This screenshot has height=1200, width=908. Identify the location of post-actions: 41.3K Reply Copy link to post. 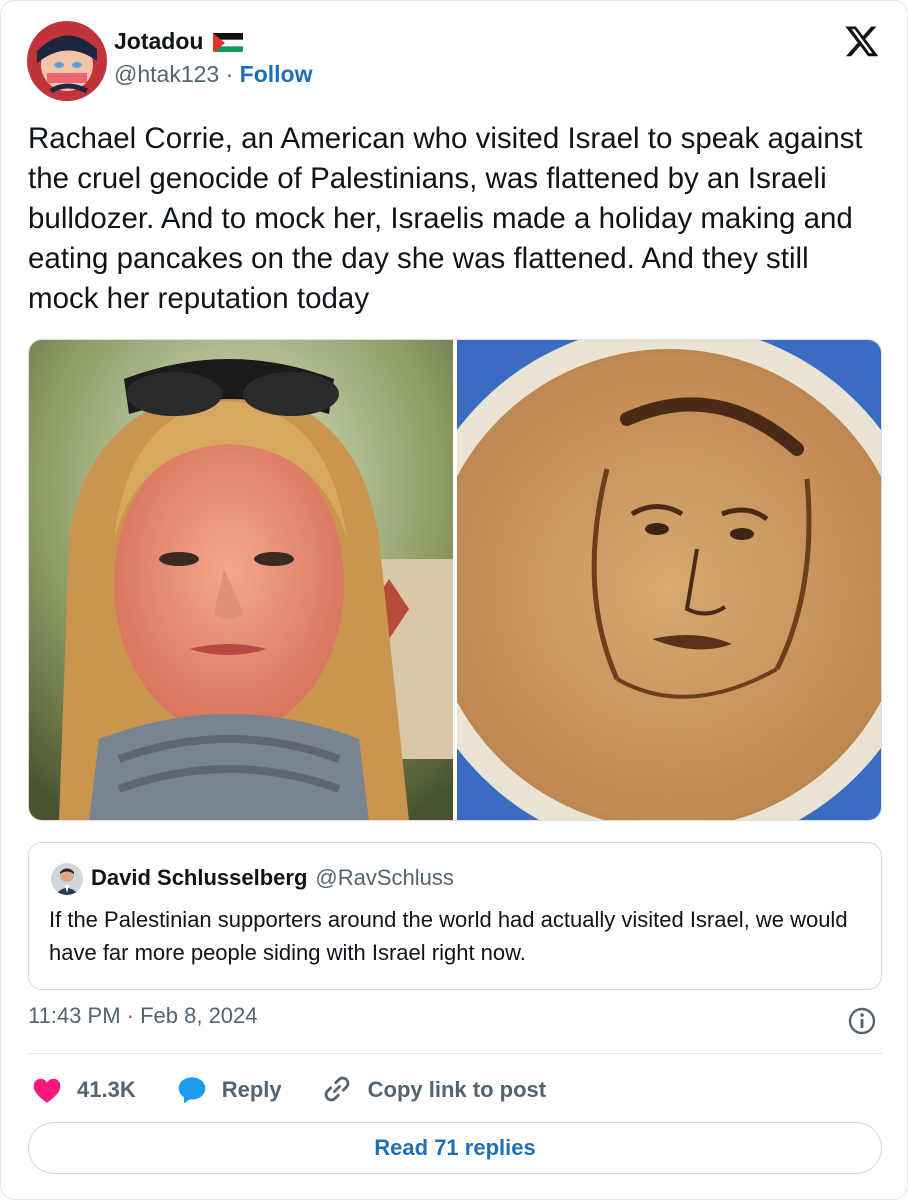
(308, 1090).